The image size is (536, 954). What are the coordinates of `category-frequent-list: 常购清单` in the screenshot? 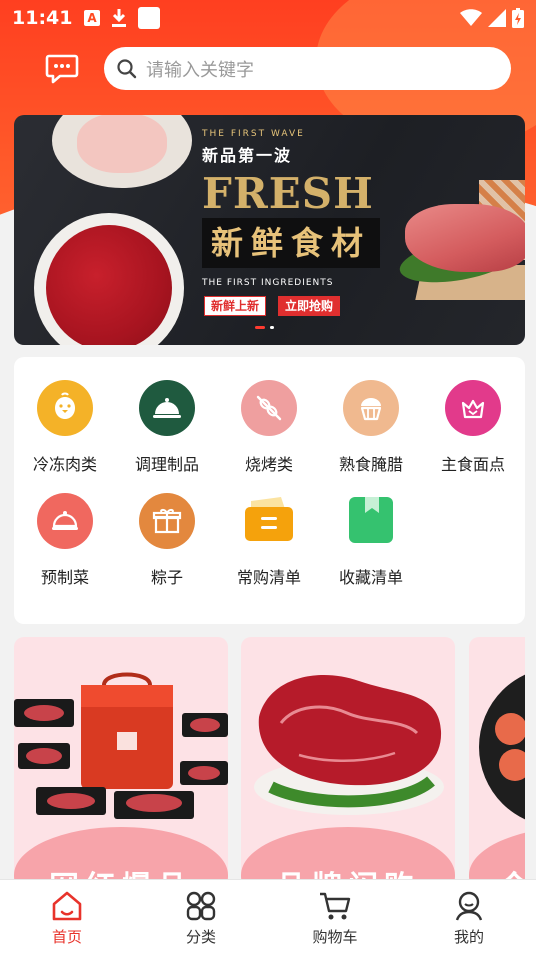 It's located at (269, 540).